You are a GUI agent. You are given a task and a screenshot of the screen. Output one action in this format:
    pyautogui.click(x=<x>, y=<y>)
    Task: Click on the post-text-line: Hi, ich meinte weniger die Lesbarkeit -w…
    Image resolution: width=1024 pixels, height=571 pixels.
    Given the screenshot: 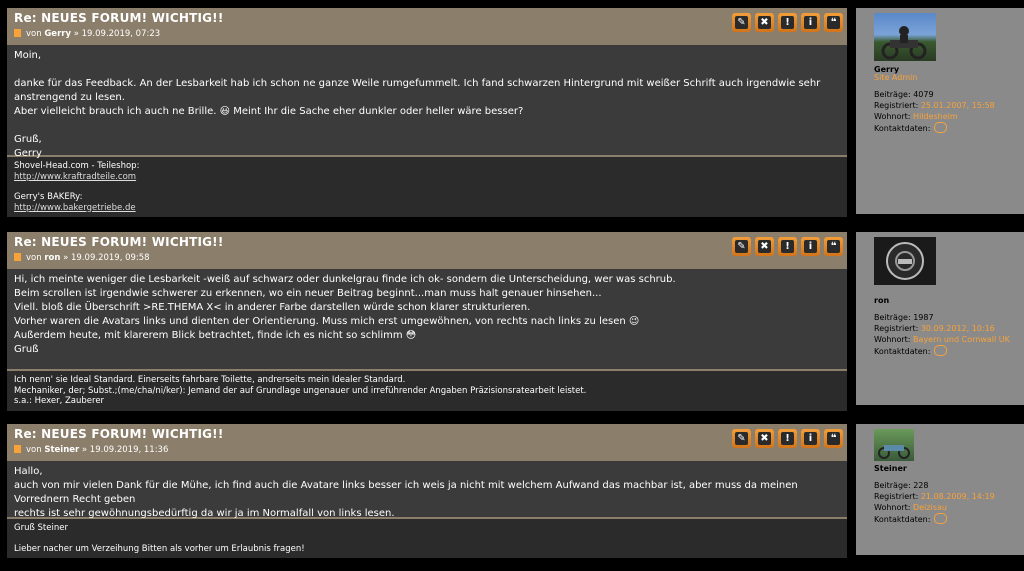 What is the action you would take?
    pyautogui.click(x=345, y=279)
    